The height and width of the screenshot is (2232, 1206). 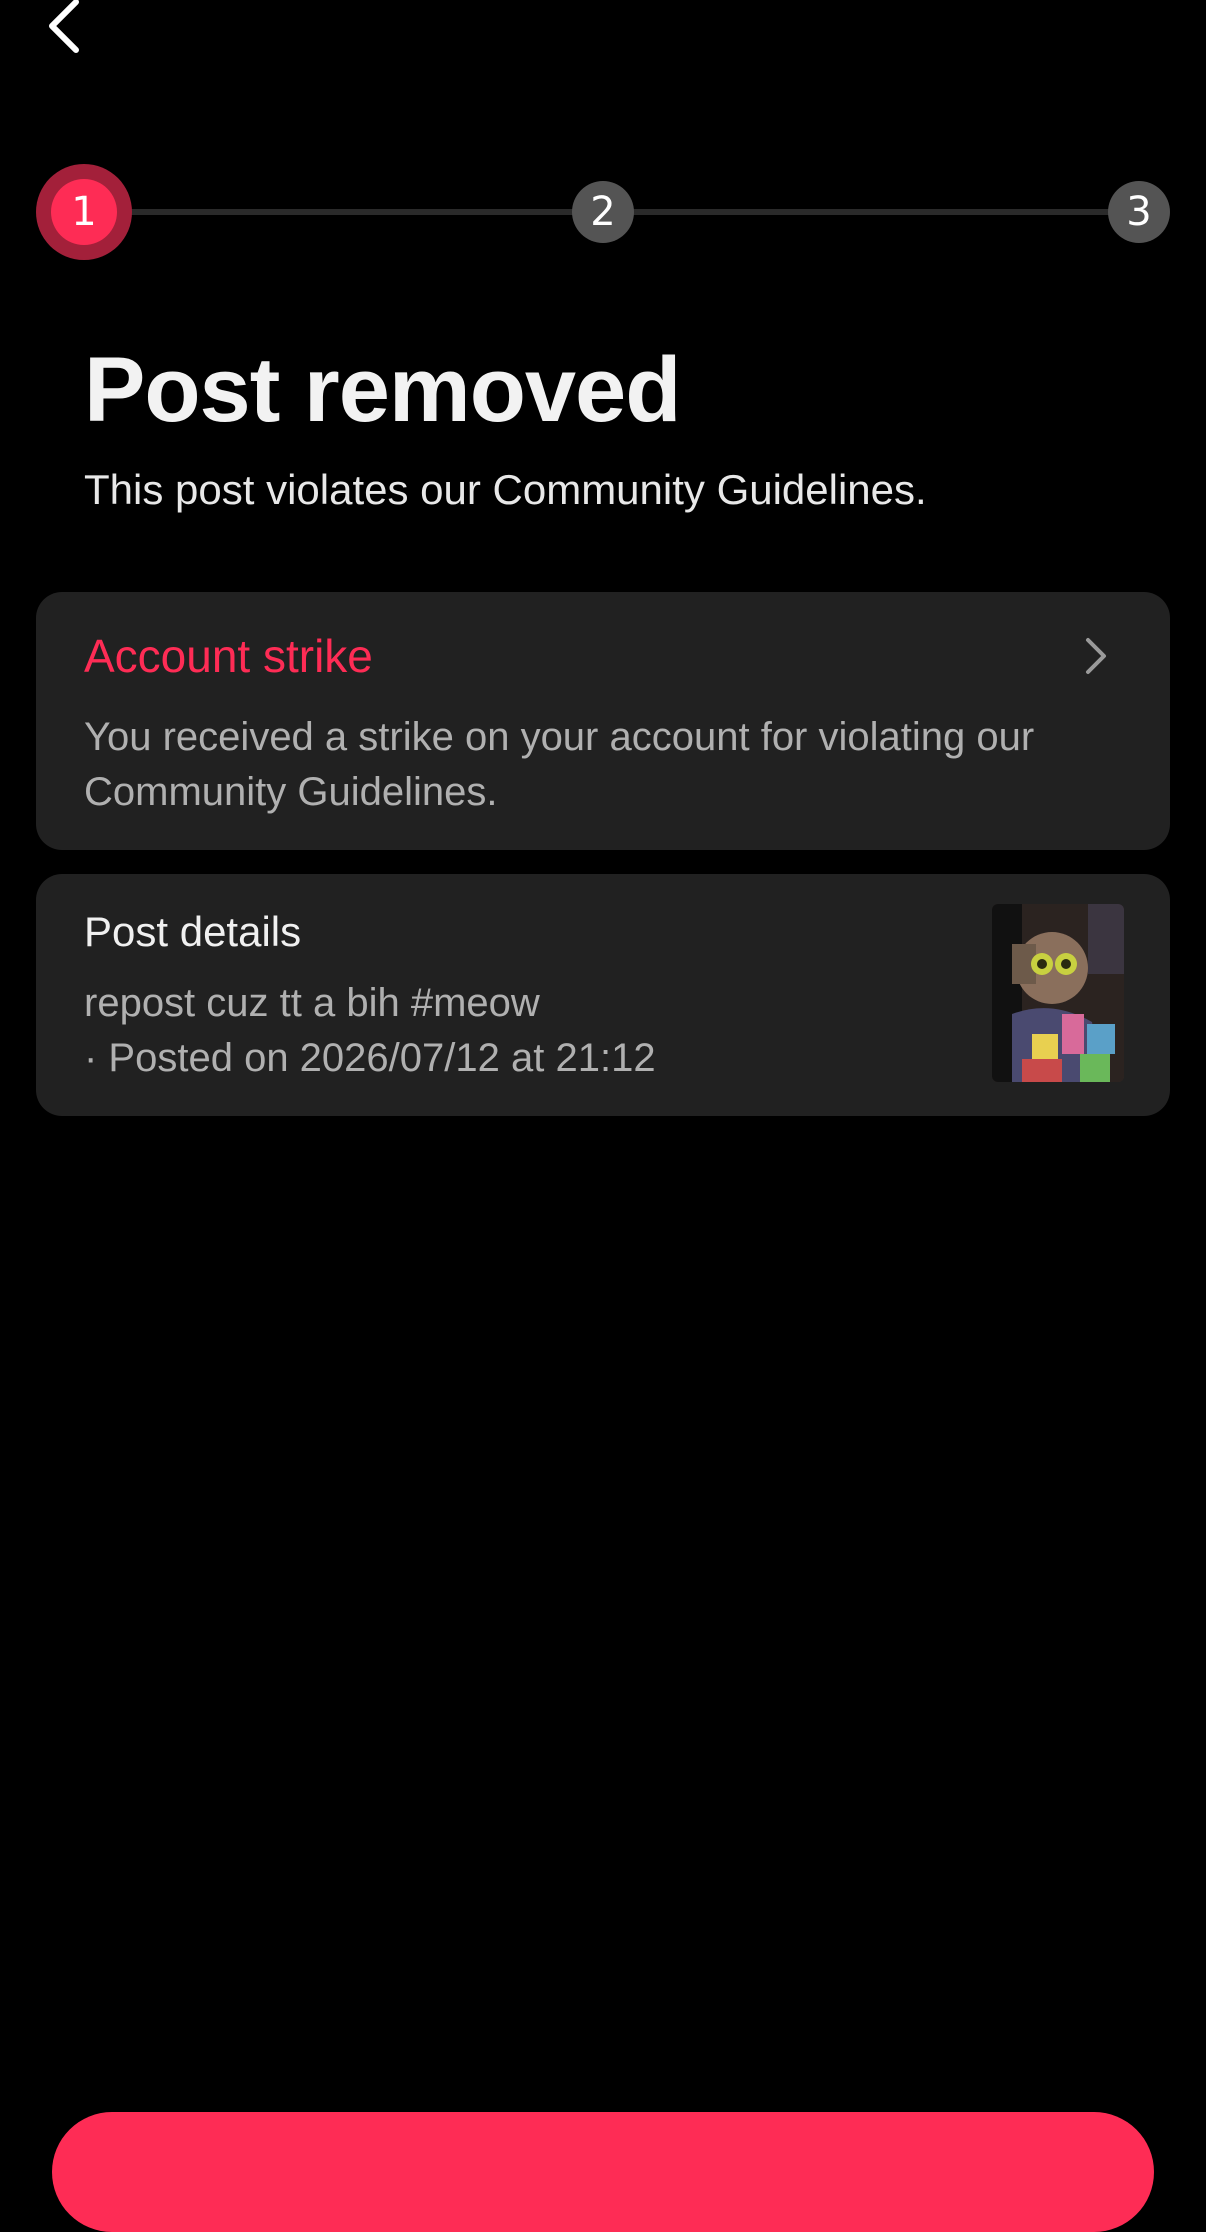 I want to click on primary-action-button, so click(x=603, y=2172).